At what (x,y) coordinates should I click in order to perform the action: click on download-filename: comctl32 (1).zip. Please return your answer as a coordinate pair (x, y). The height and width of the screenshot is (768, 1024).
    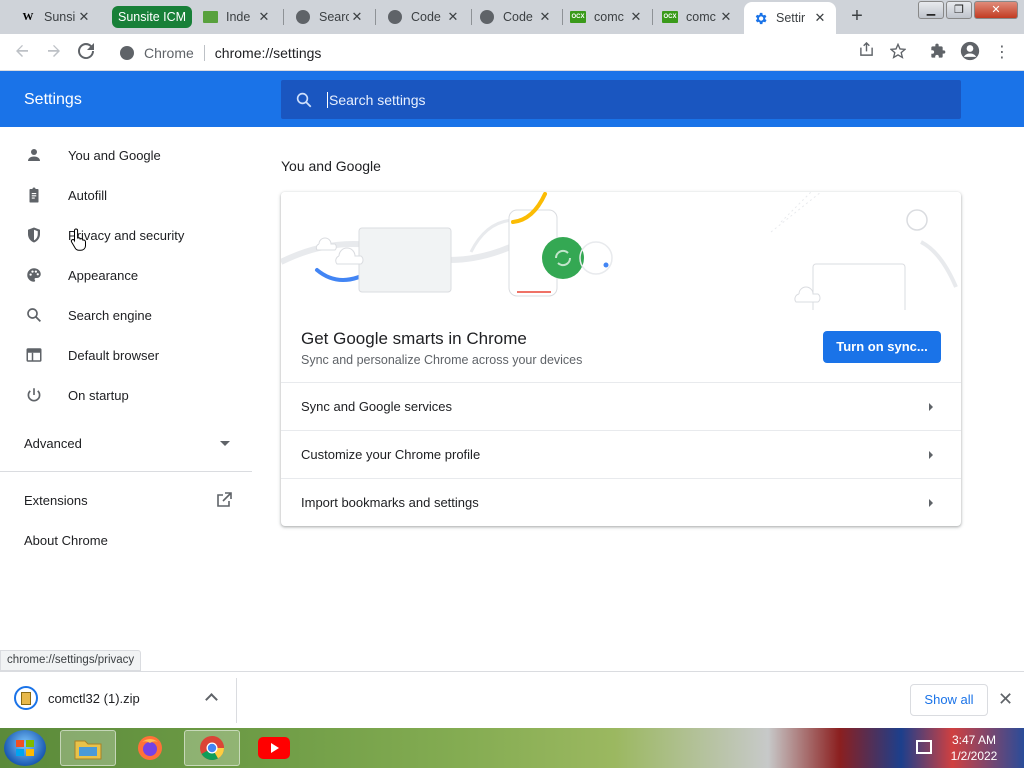
    Looking at the image, I should click on (94, 698).